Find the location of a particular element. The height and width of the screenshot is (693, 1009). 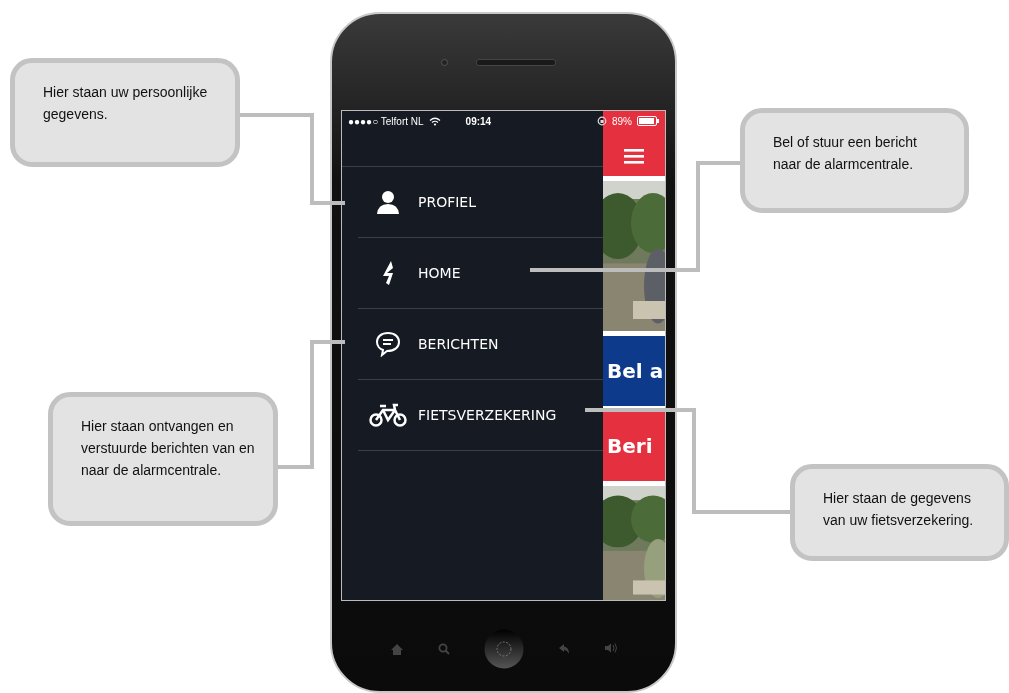

callout-text: Hier staan de gegevens van uw fietsverzekering. is located at coordinates (899, 509).